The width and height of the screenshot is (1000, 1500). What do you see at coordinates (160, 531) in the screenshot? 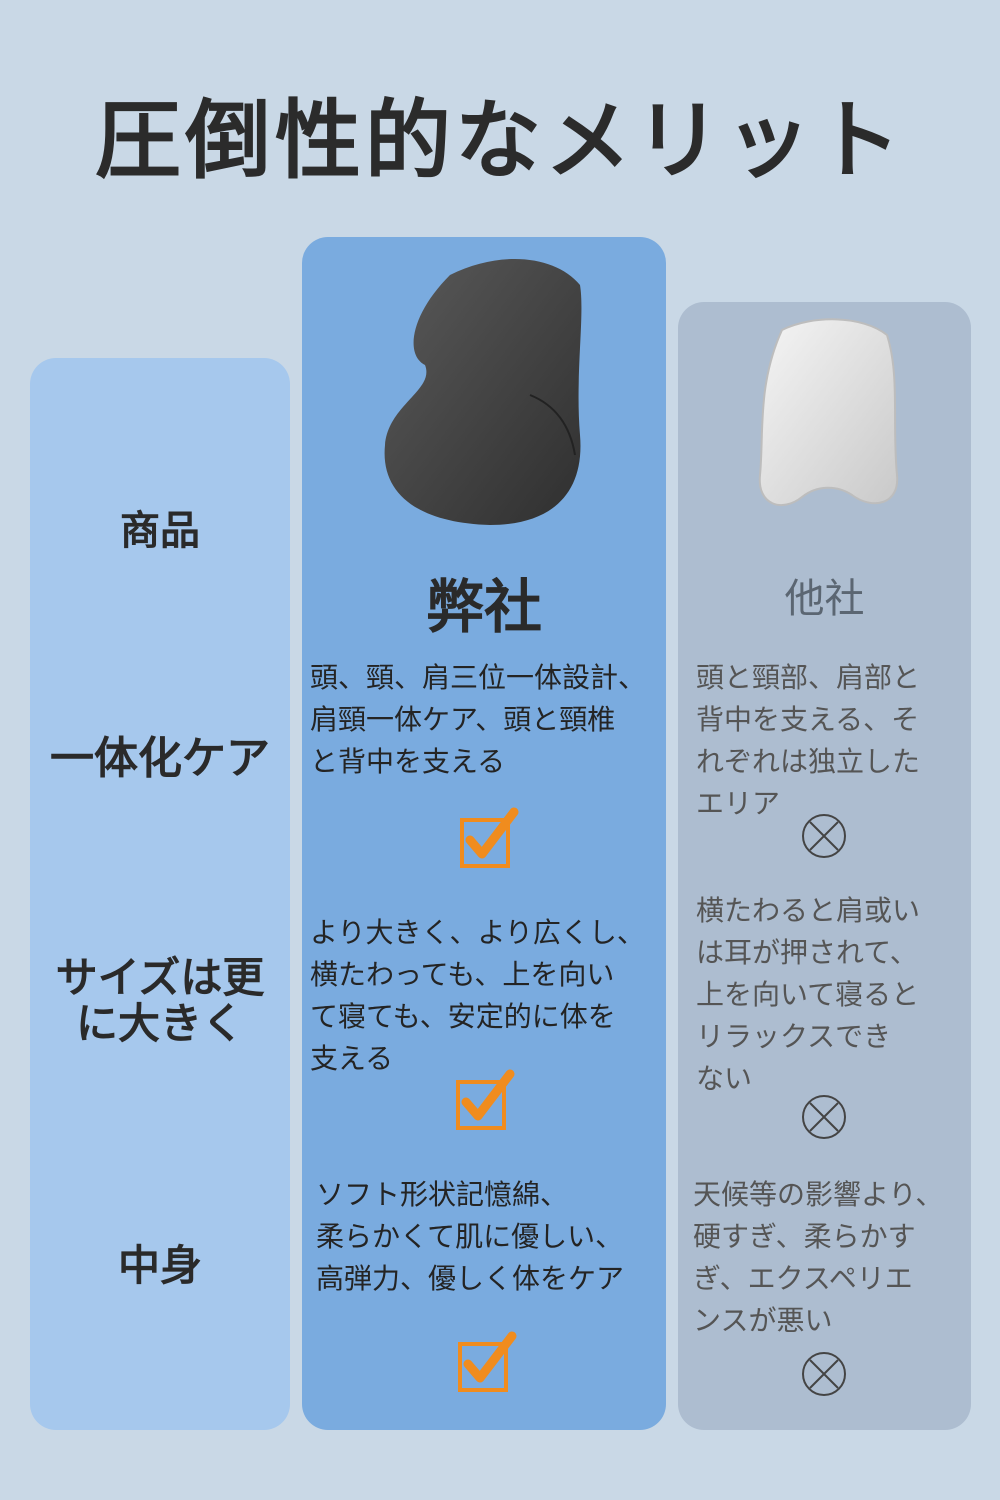
I see `row-label-product: 商品` at bounding box center [160, 531].